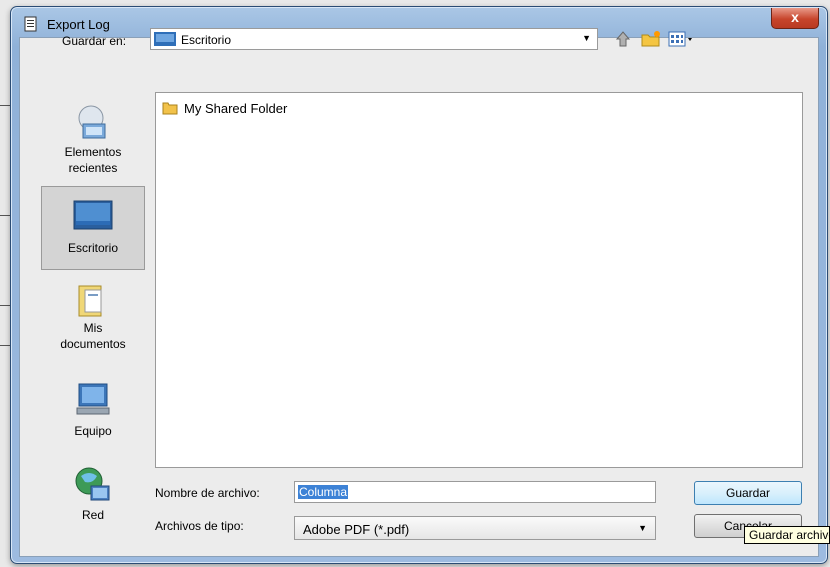  I want to click on place-label: Equipo, so click(93, 431).